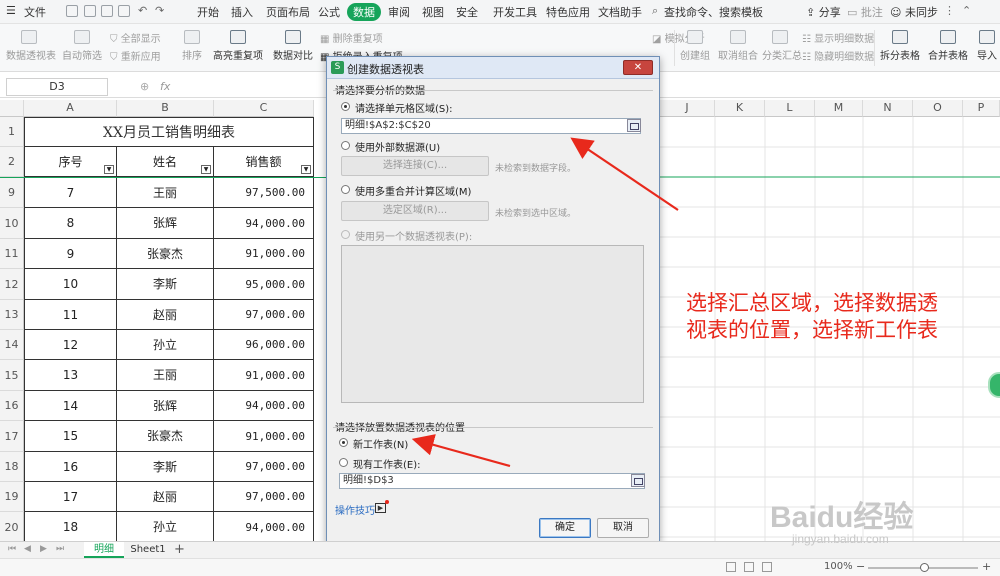 Image resolution: width=1000 pixels, height=576 pixels. Describe the element at coordinates (812, 316) in the screenshot. I see `annotation-text: 选择汇总区域，选择数据透视表的位置，选择新工作表` at that location.